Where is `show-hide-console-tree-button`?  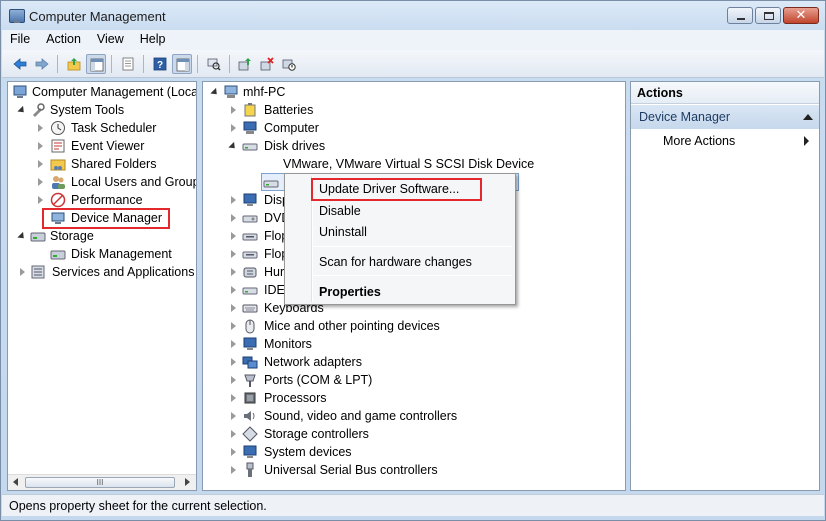
show-hide-console-tree-button is located at coordinates (96, 64).